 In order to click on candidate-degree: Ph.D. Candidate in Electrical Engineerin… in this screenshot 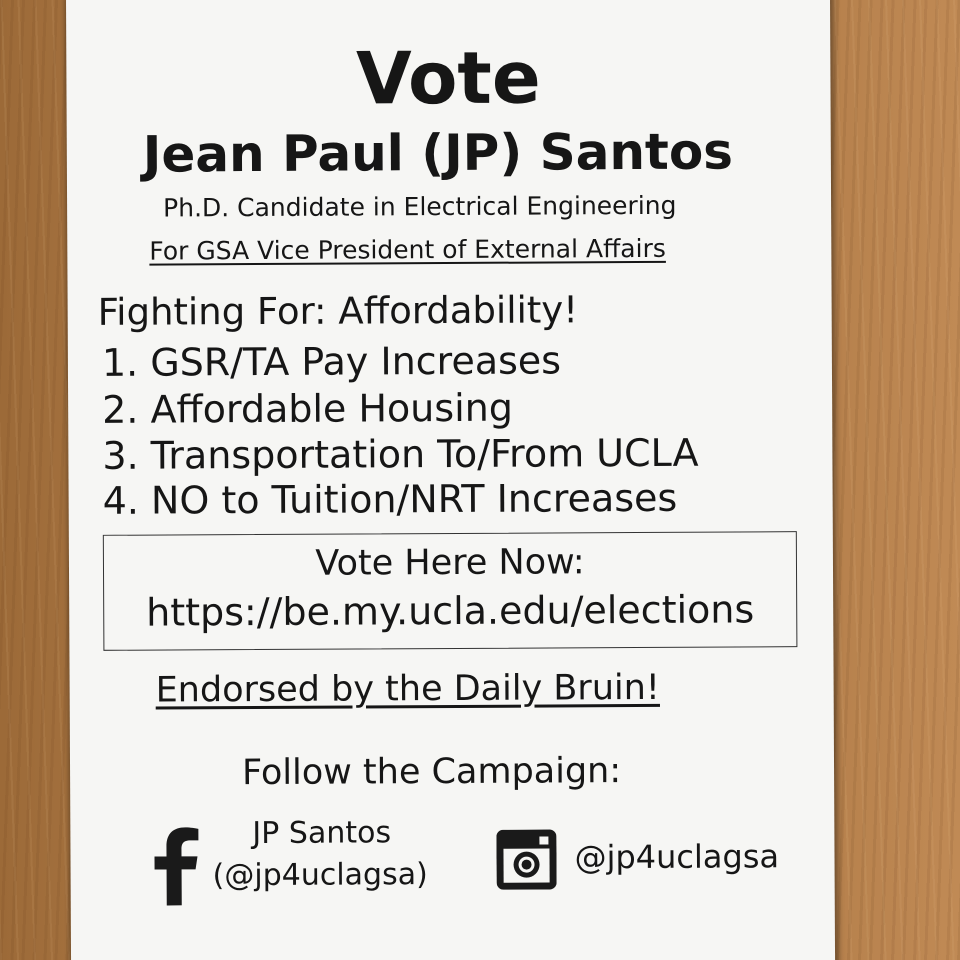, I will do `click(420, 206)`.